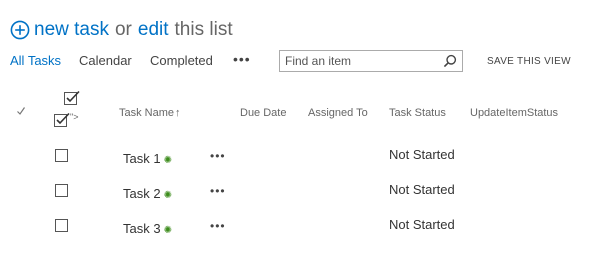 The width and height of the screenshot is (601, 272). What do you see at coordinates (71, 30) in the screenshot?
I see `new-task-link: new task` at bounding box center [71, 30].